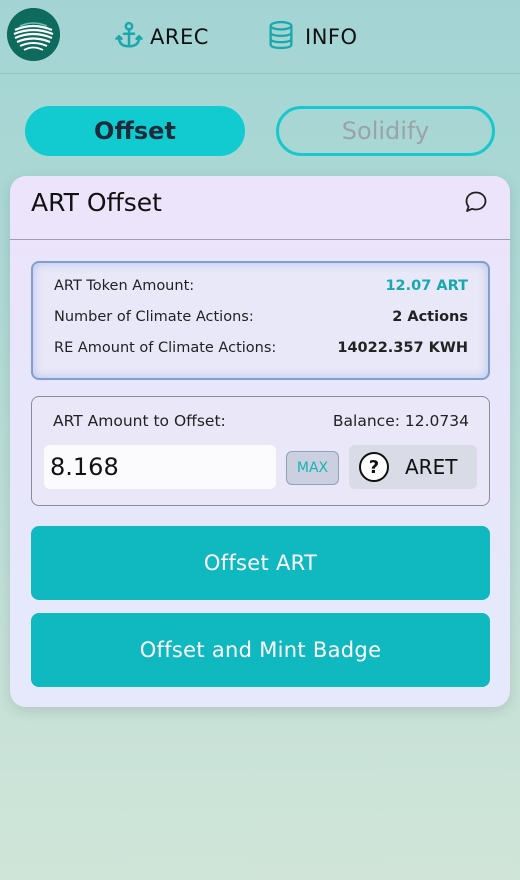 The image size is (520, 880). What do you see at coordinates (476, 204) in the screenshot?
I see `chat-icon` at bounding box center [476, 204].